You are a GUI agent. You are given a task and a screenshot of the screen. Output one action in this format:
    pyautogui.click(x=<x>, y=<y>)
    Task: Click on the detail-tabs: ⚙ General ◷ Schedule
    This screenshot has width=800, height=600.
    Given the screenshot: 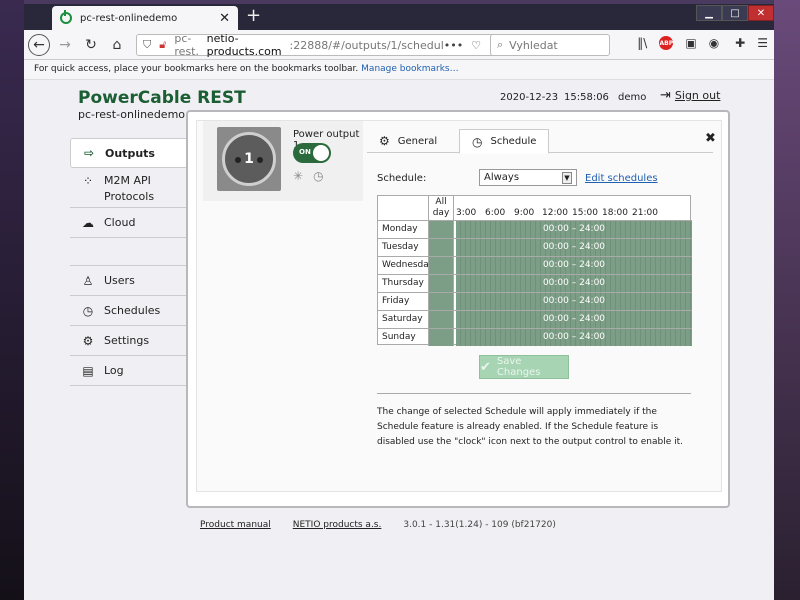 What is the action you would take?
    pyautogui.click(x=540, y=141)
    